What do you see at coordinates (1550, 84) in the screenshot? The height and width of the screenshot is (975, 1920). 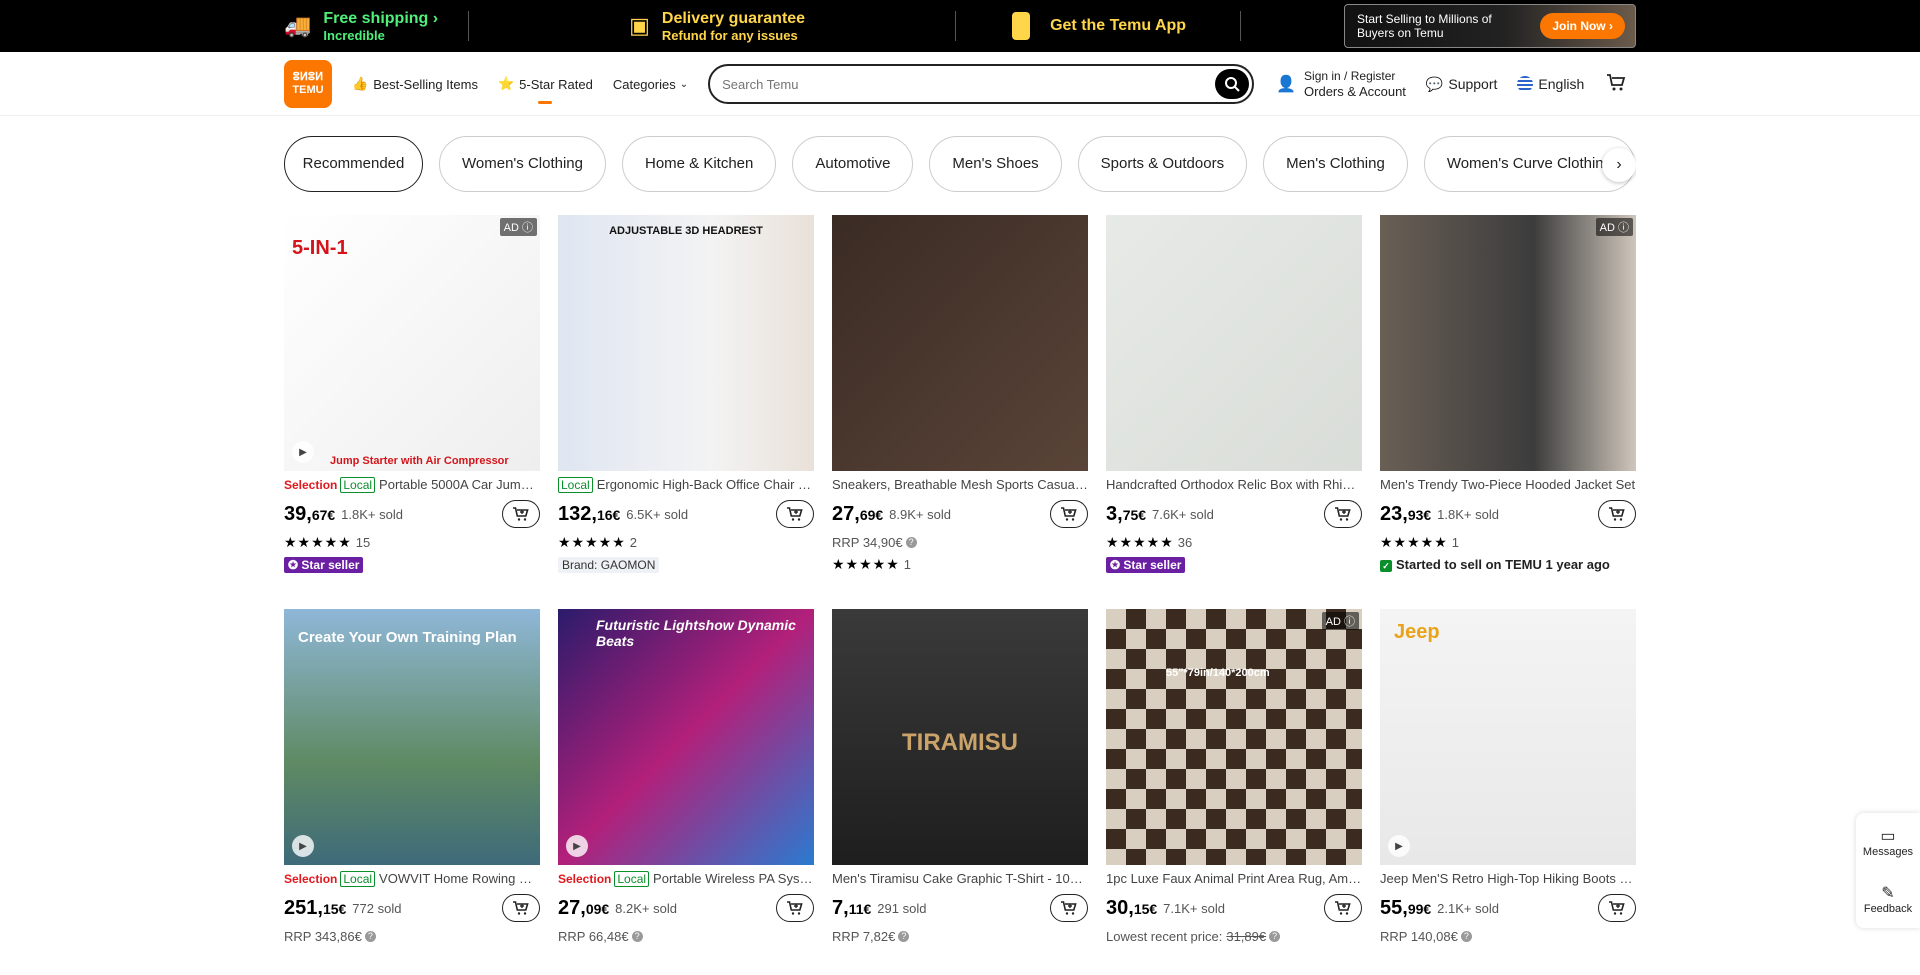 I see `language-selector: English` at bounding box center [1550, 84].